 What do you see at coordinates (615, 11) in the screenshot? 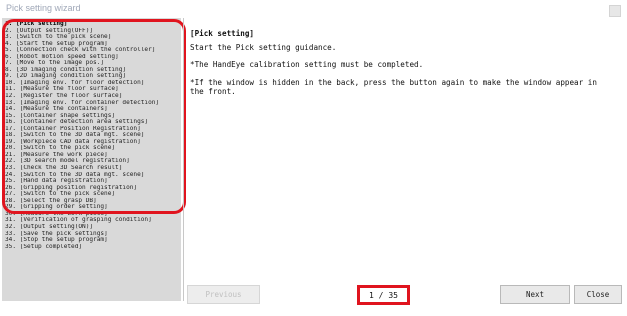
I see `window-close-button` at bounding box center [615, 11].